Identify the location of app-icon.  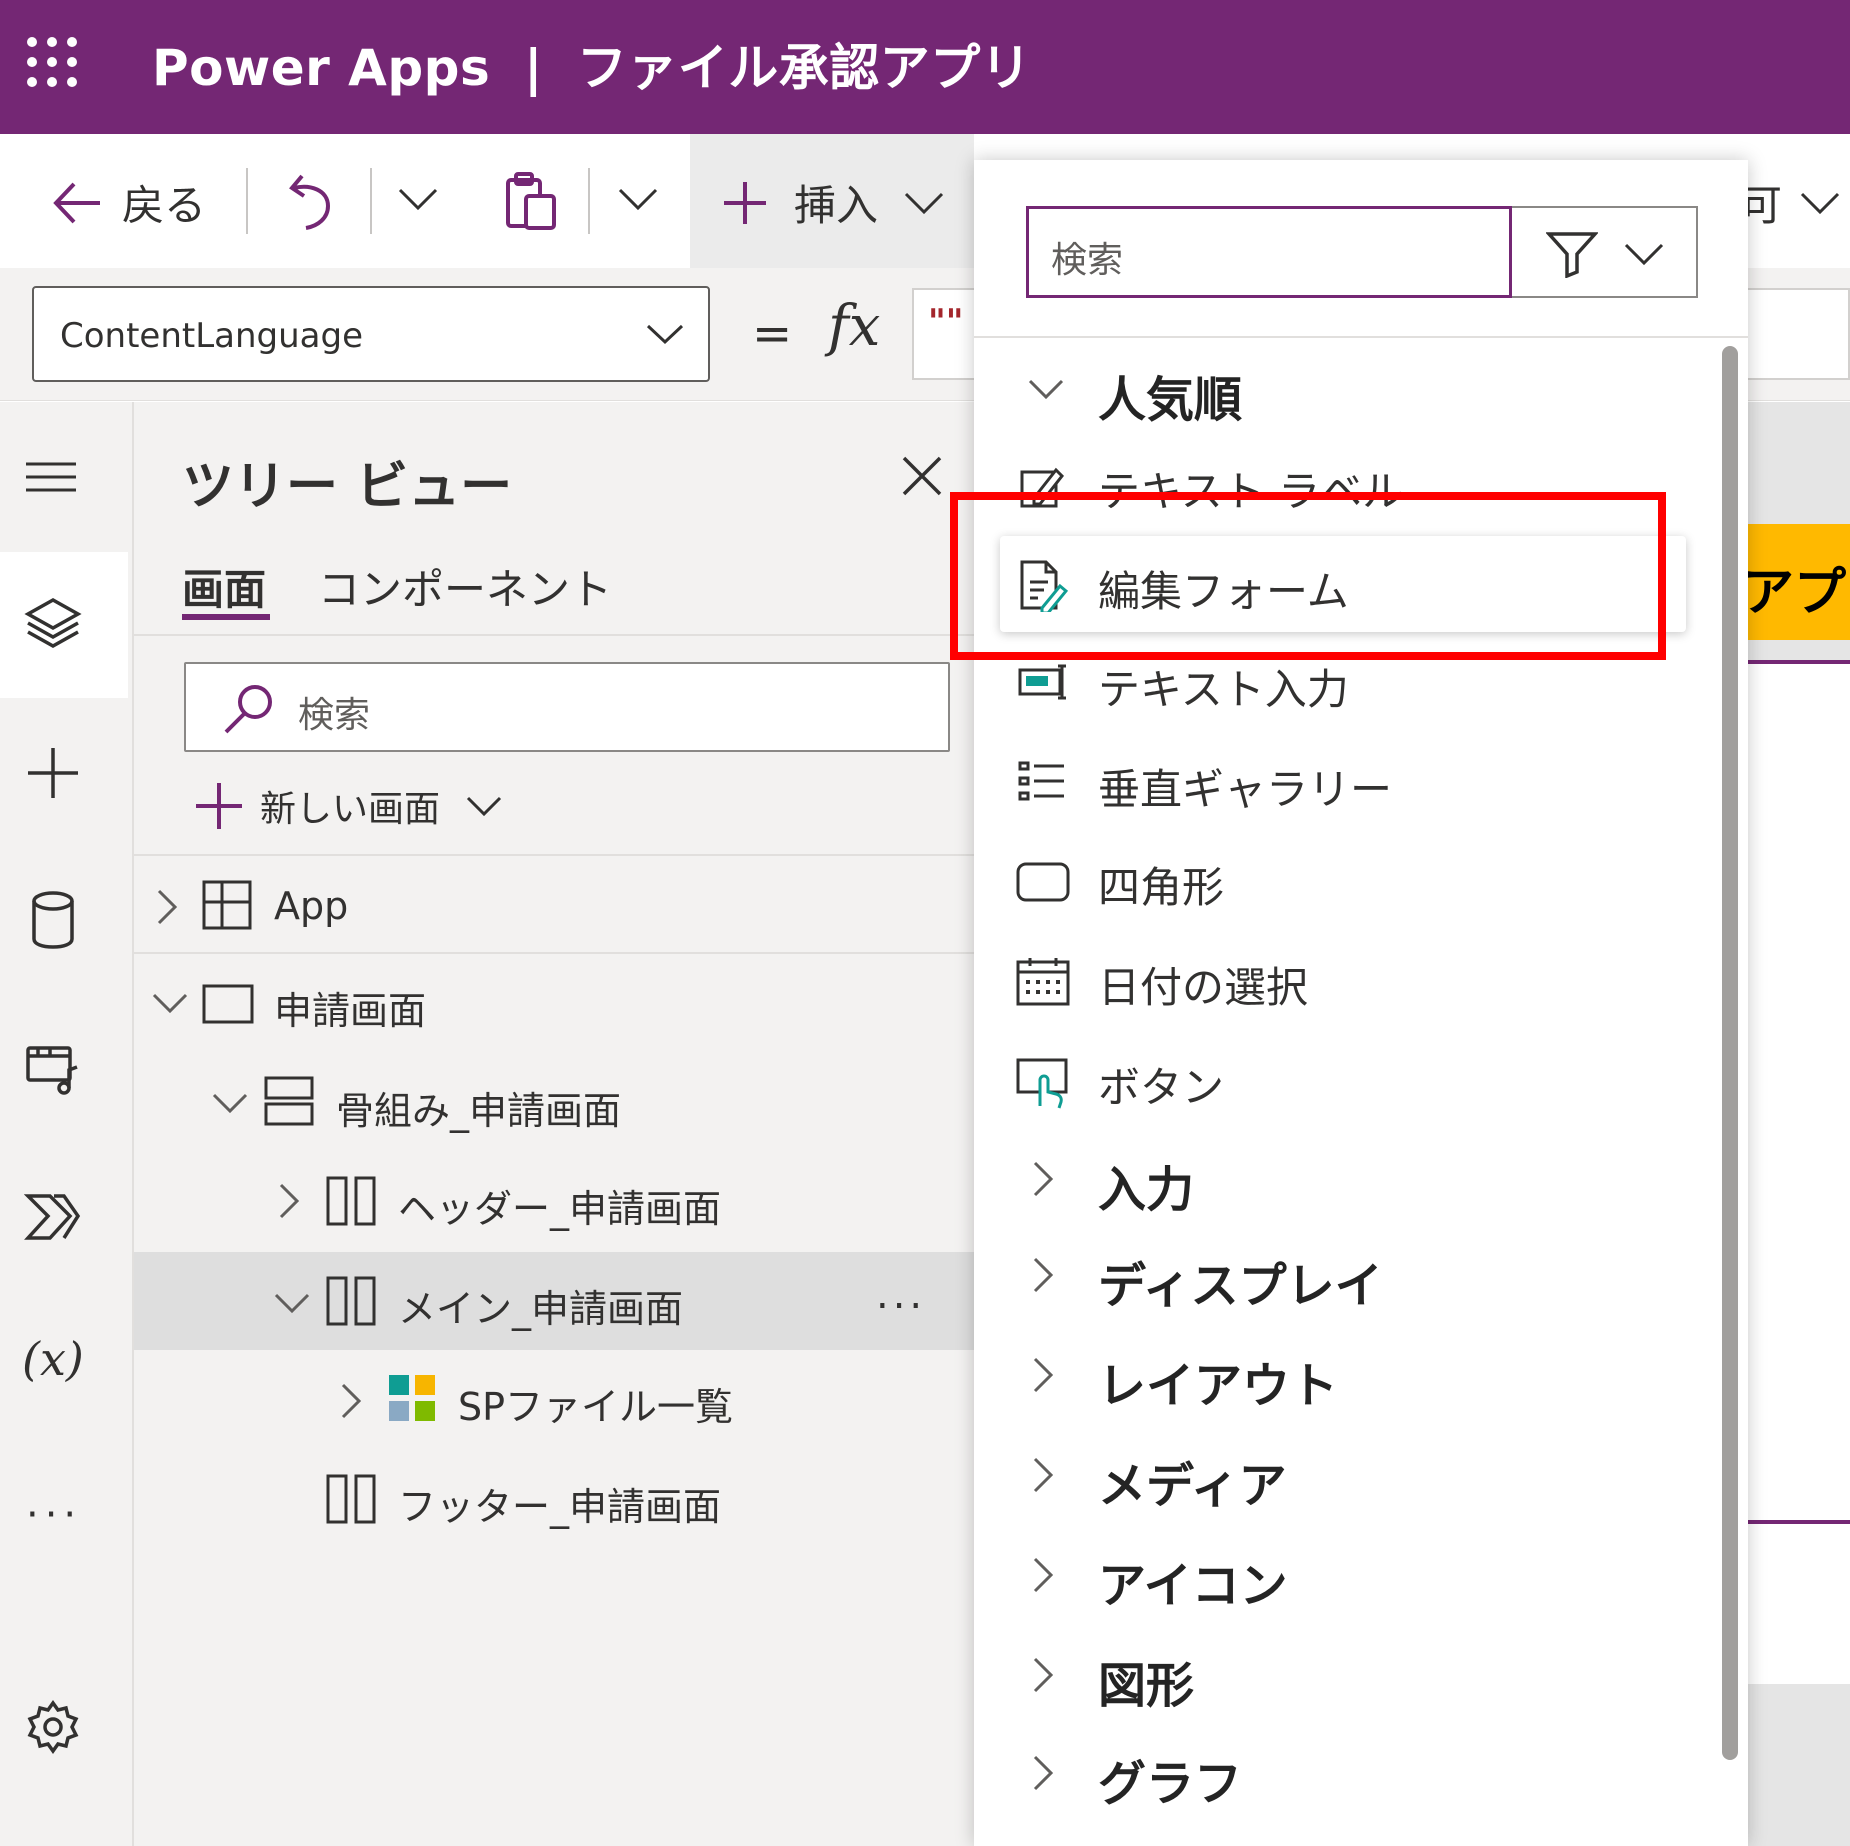
(227, 905).